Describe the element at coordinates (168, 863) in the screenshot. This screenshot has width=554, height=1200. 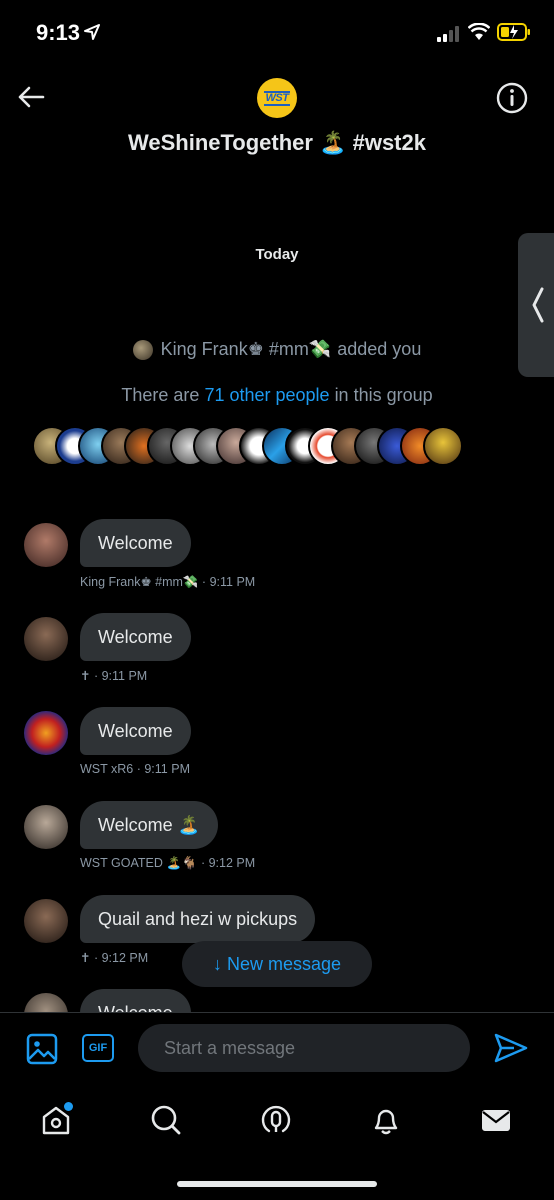
I see `message-meta: WST GOATED 🏝️🐐 · 9:12 PM` at that location.